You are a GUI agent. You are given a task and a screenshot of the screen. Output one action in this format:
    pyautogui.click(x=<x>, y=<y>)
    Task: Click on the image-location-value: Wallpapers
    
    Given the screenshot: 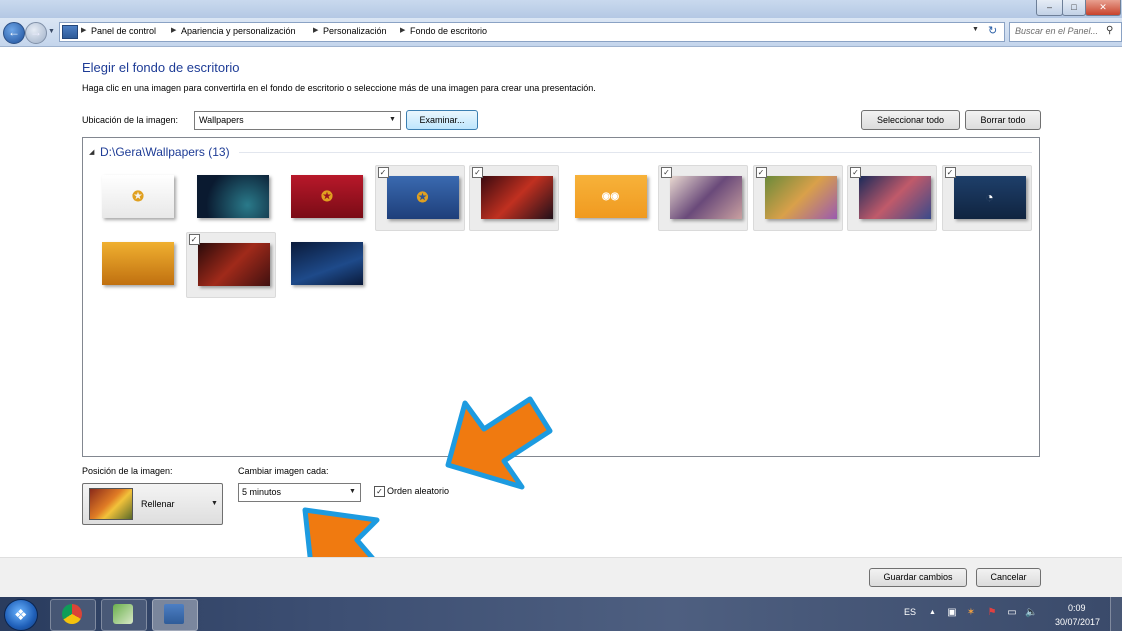 What is the action you would take?
    pyautogui.click(x=221, y=120)
    